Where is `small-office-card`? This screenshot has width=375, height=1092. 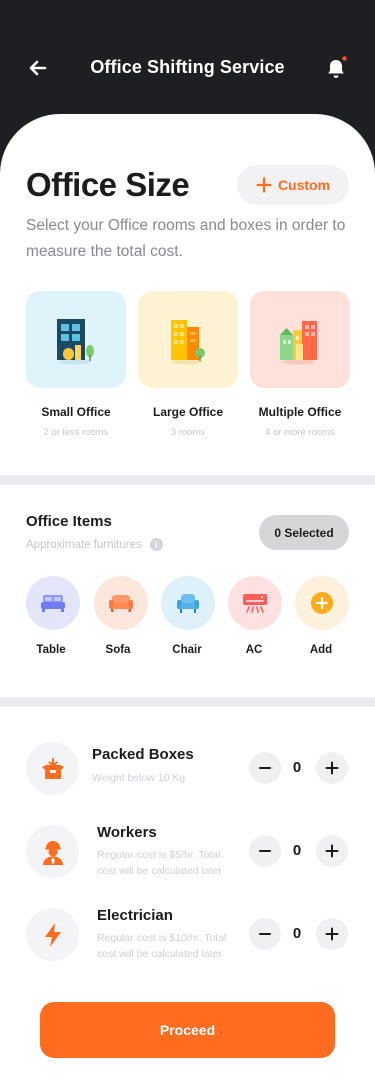
small-office-card is located at coordinates (76, 339).